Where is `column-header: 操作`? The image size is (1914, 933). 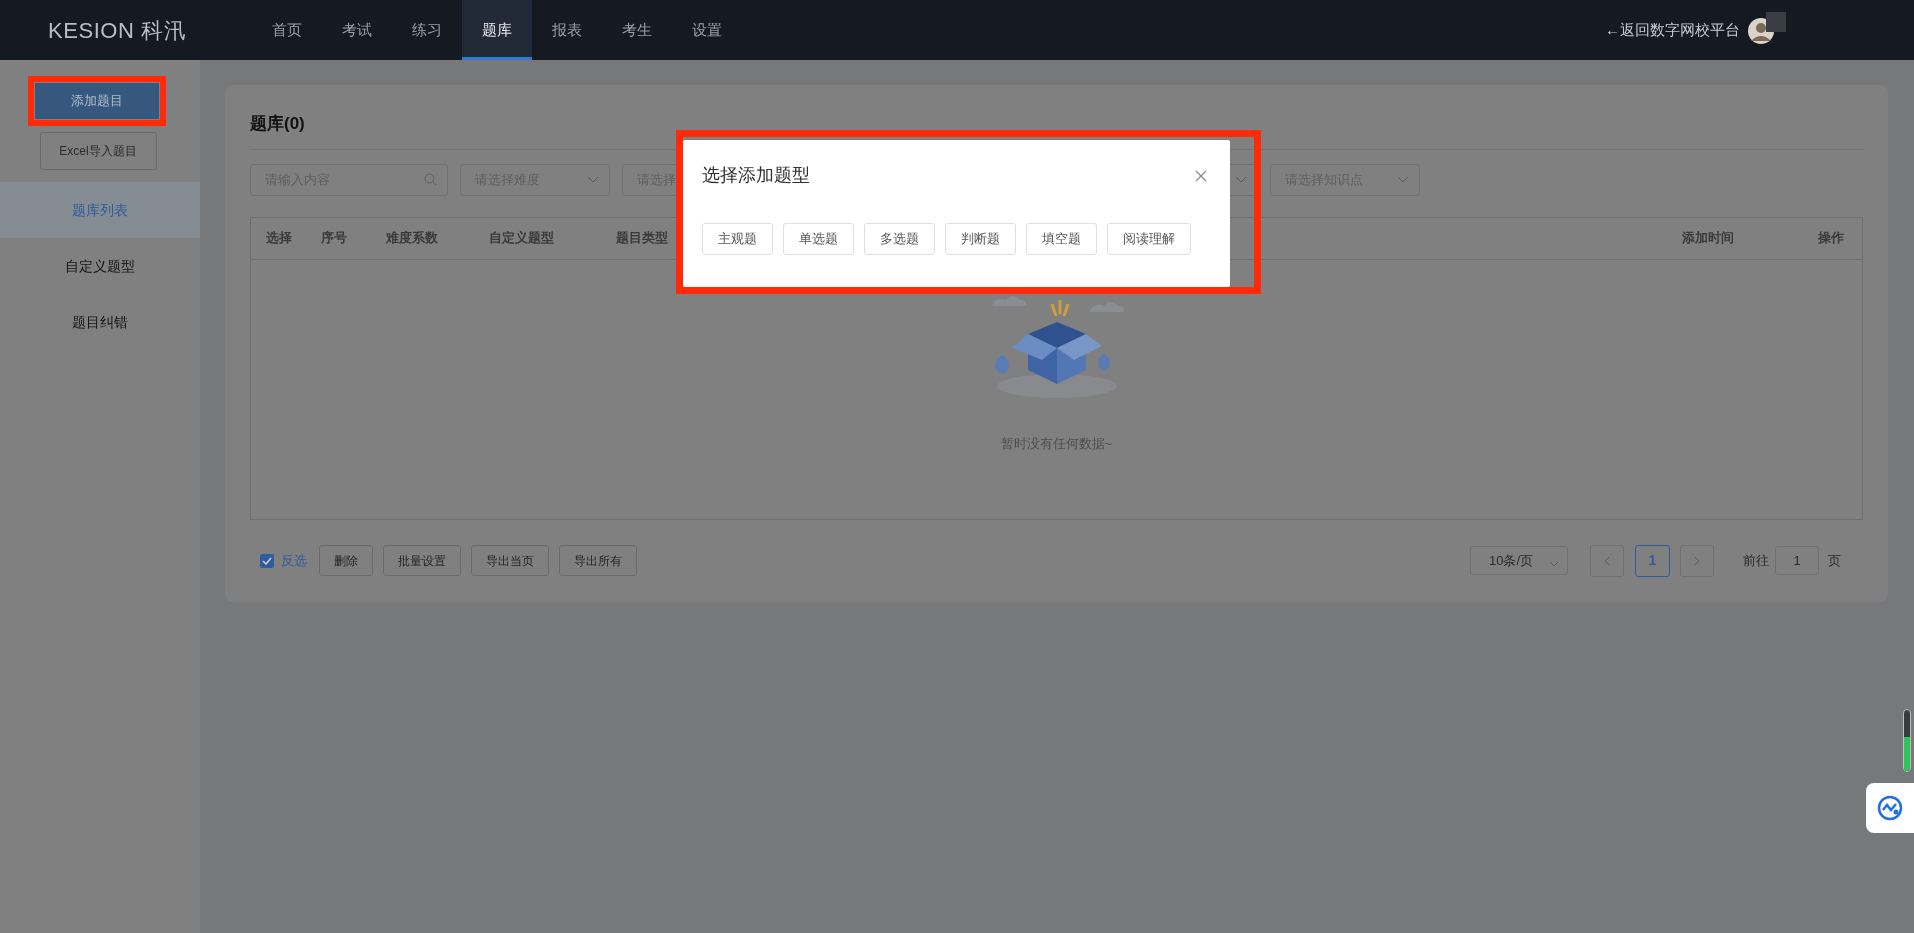 column-header: 操作 is located at coordinates (1831, 238).